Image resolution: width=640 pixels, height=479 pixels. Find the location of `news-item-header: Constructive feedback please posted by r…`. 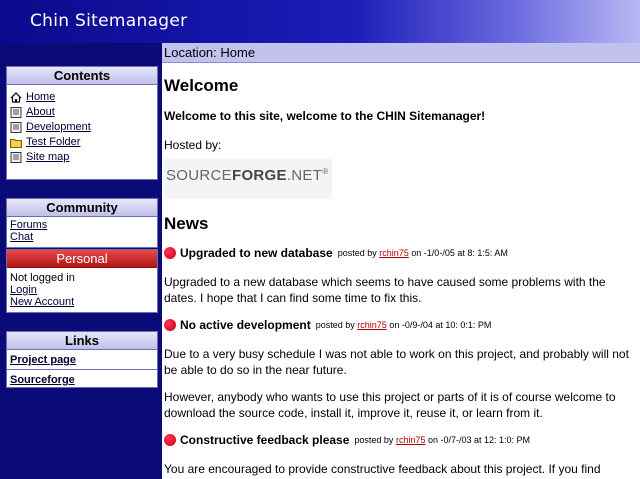

news-item-header: Constructive feedback please posted by r… is located at coordinates (347, 440).